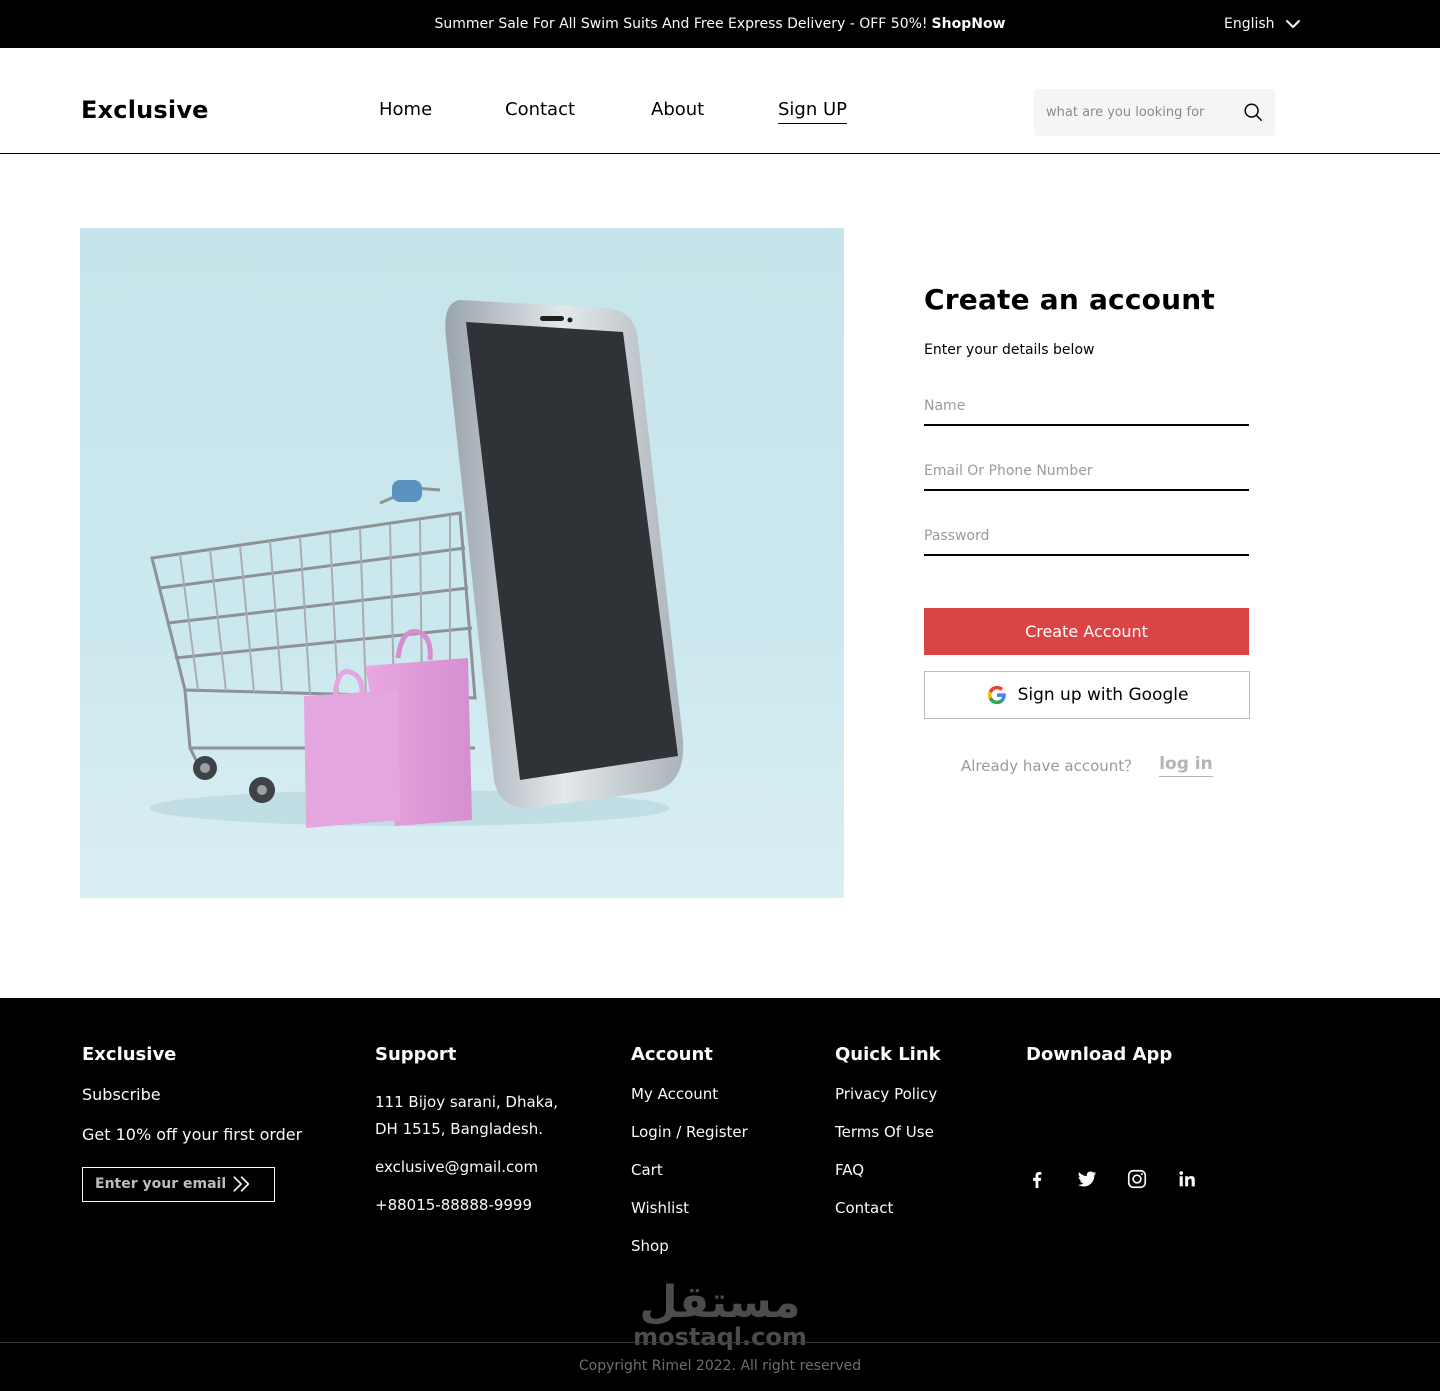  I want to click on support-address-line2: DH 1515, Bangladesh., so click(459, 1129).